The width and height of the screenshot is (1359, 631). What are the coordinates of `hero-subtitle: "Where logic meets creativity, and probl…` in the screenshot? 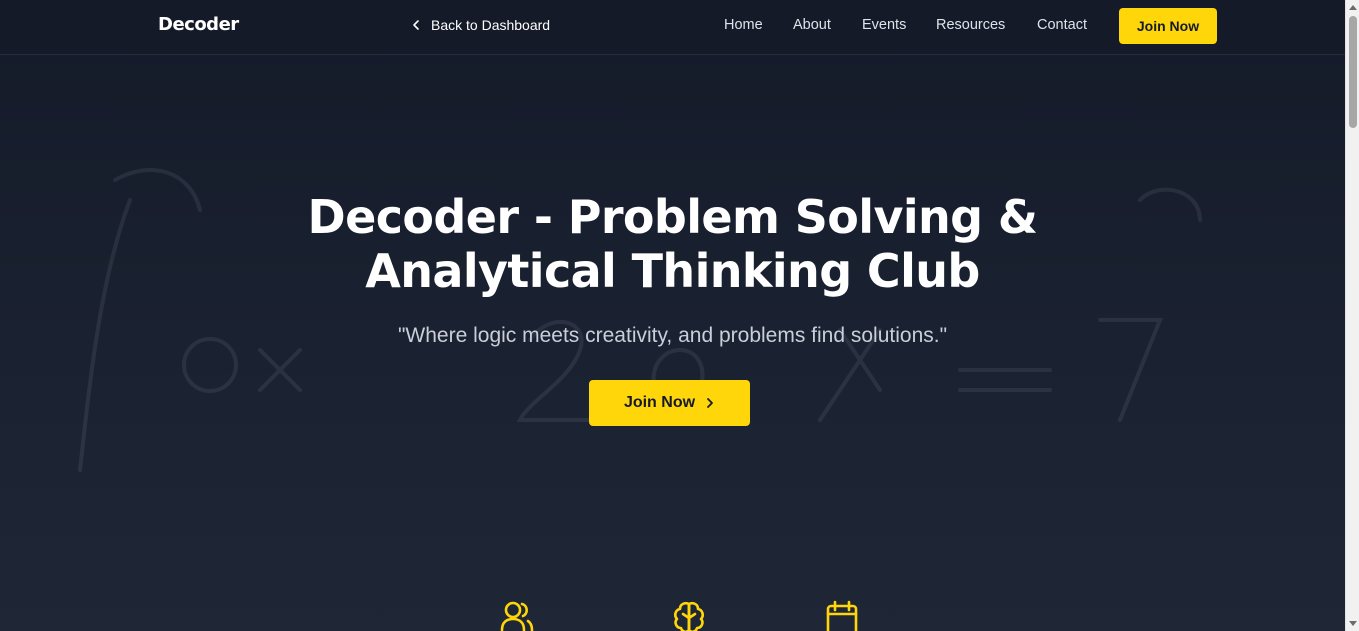 It's located at (672, 335).